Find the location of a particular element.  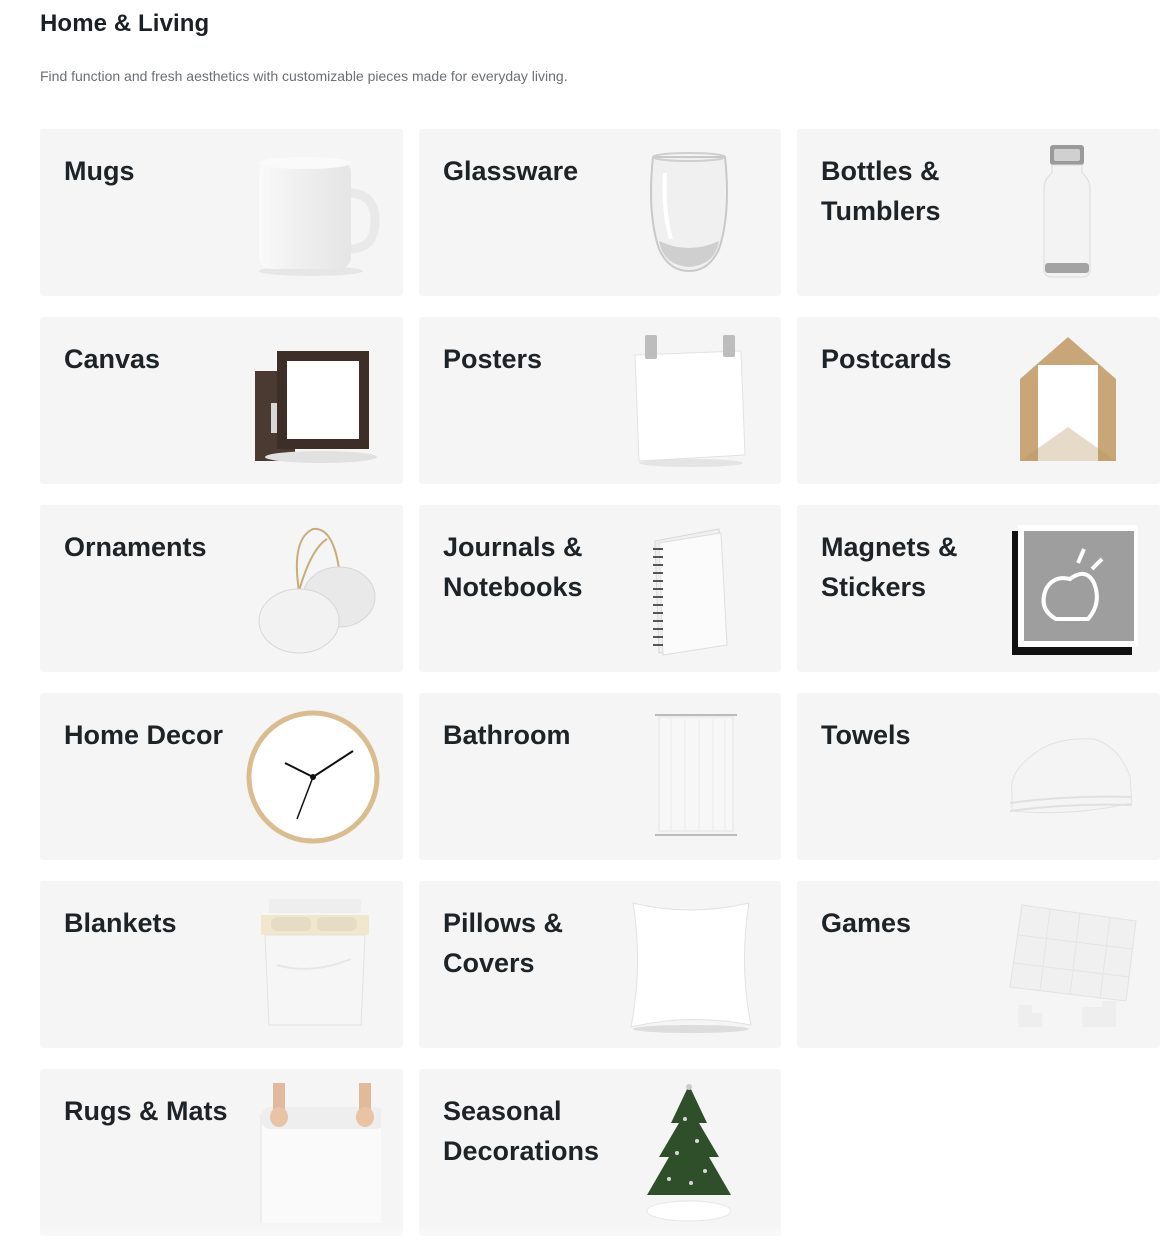

sticker-image is located at coordinates (1068, 589).